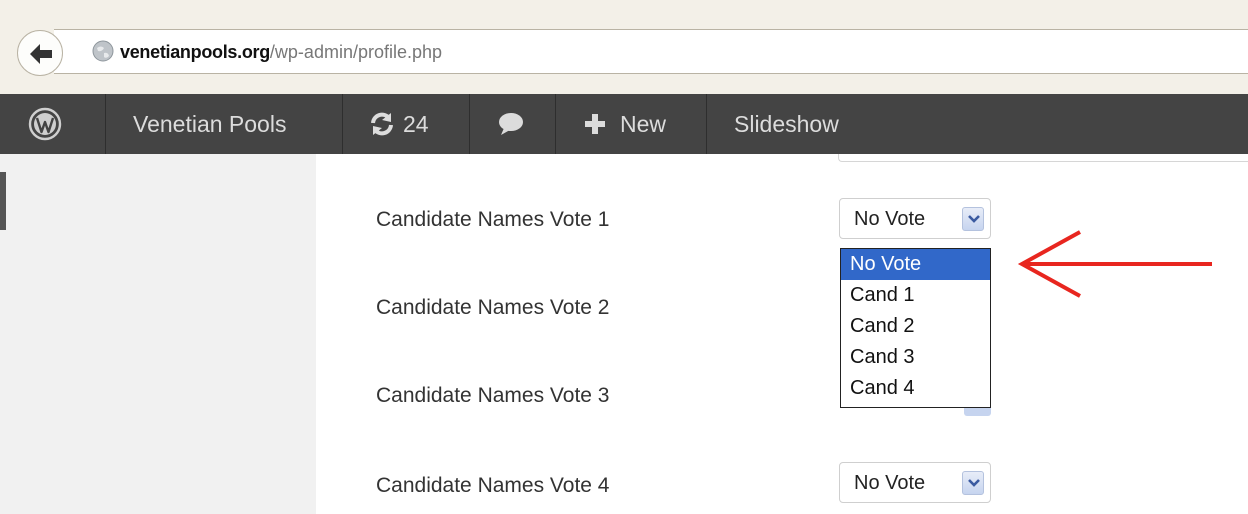 The width and height of the screenshot is (1248, 514). Describe the element at coordinates (3, 201) in the screenshot. I see `sidebar-edge` at that location.